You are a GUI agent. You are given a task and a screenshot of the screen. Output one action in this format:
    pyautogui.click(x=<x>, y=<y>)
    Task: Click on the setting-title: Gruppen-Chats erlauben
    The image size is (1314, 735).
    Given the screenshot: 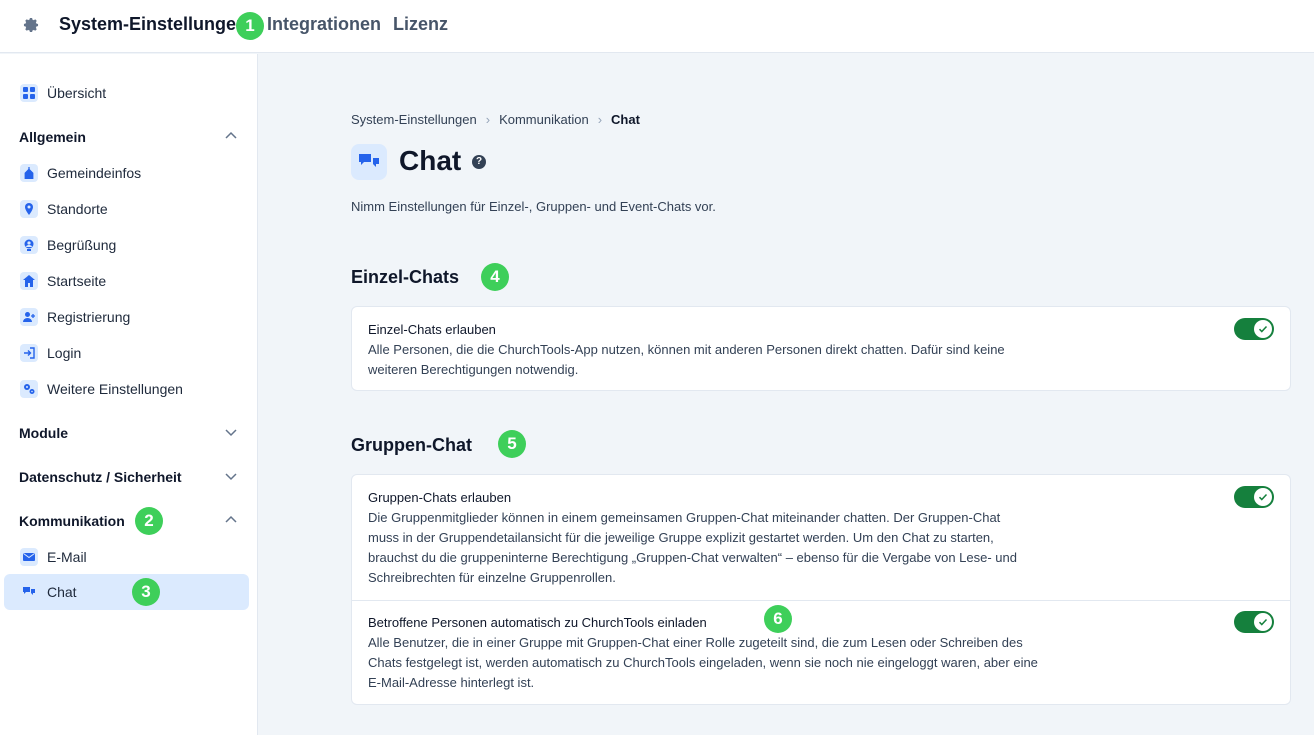 What is the action you would take?
    pyautogui.click(x=440, y=497)
    